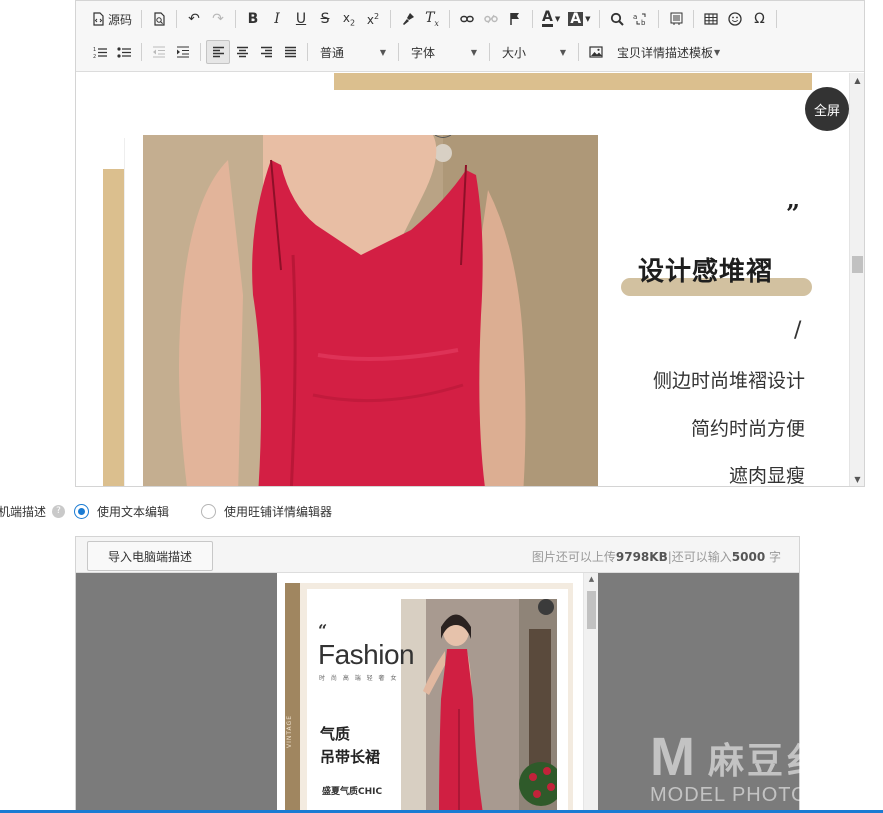 The image size is (883, 813). What do you see at coordinates (706, 272) in the screenshot?
I see `poster-headline: 设计感堆褶` at bounding box center [706, 272].